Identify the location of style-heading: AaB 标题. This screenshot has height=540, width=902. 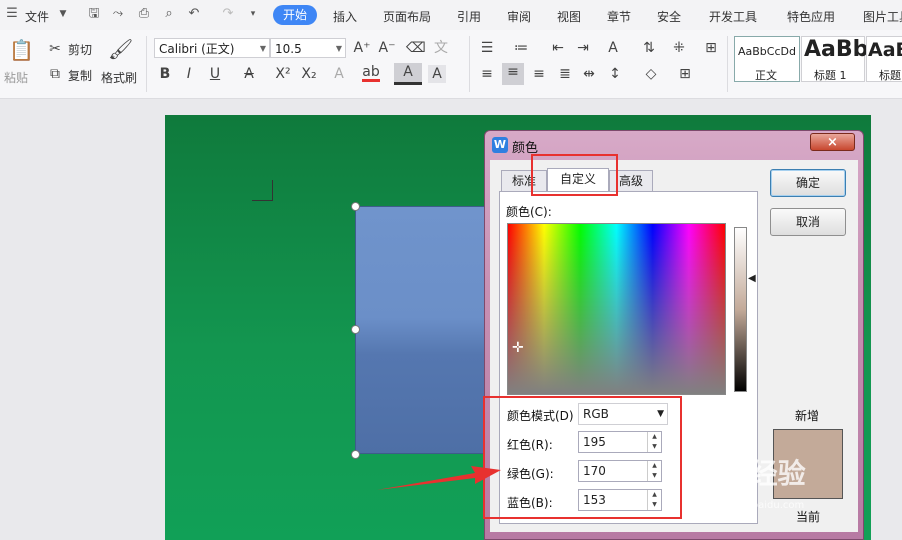
(884, 59).